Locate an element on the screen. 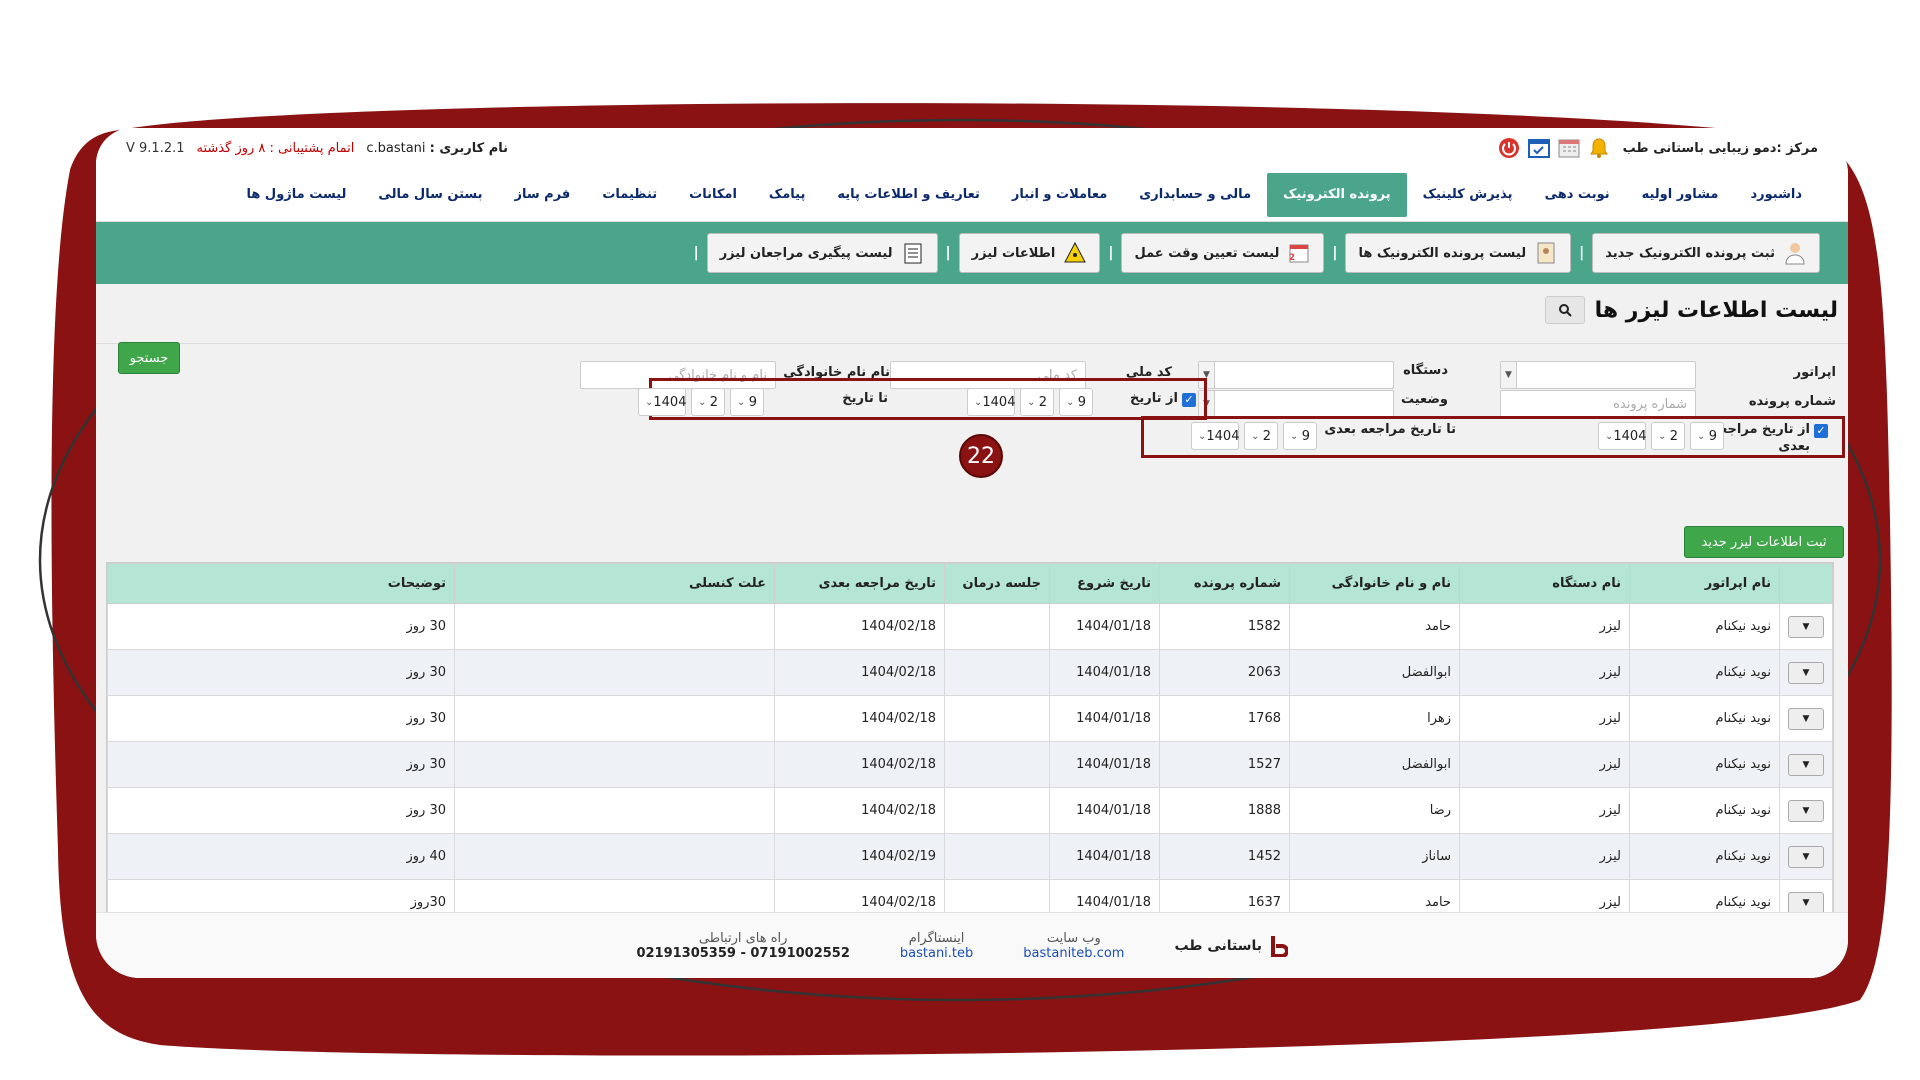 The width and height of the screenshot is (1920, 1080). table-cell: 1527 is located at coordinates (1224, 764).